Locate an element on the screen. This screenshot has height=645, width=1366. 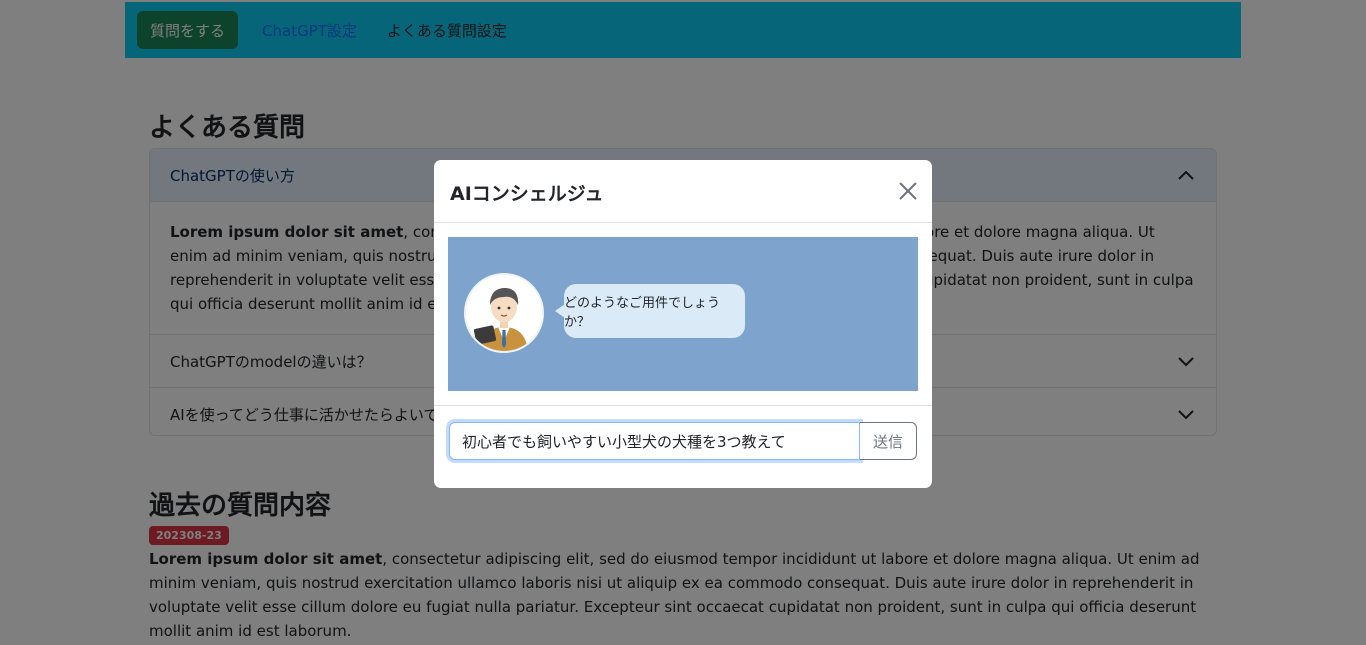
send-button: 送信 is located at coordinates (888, 441).